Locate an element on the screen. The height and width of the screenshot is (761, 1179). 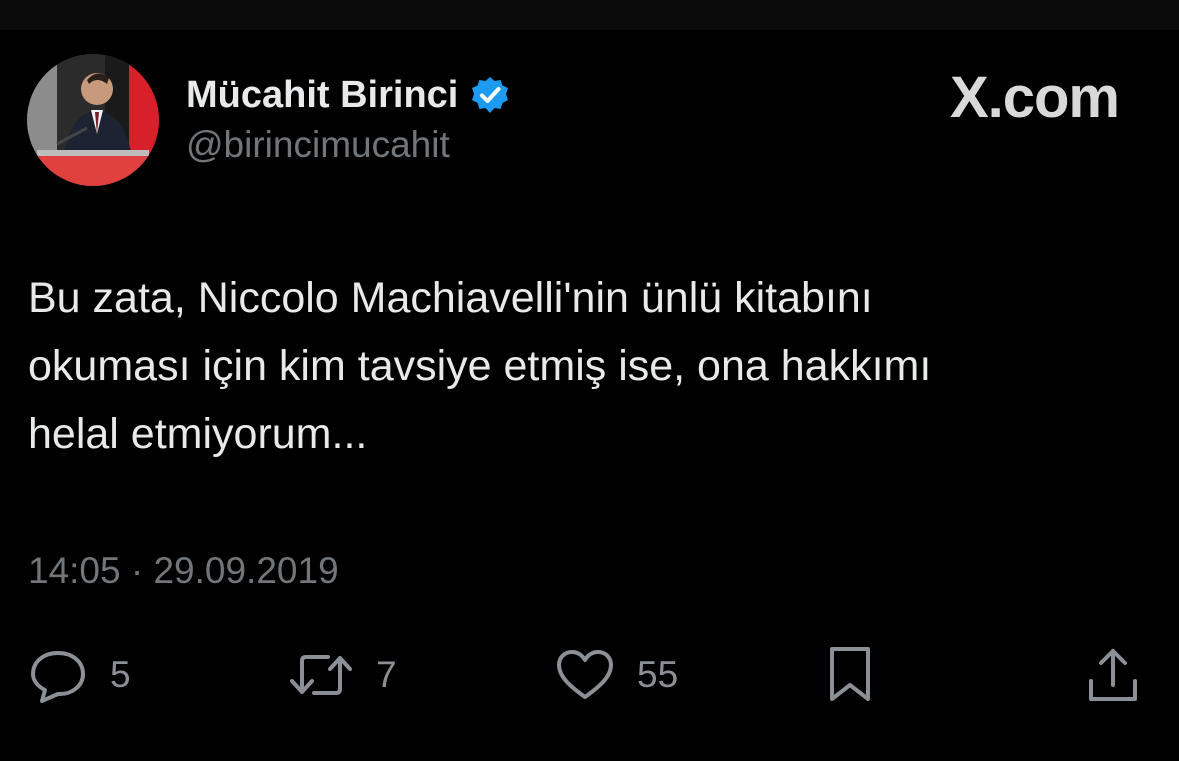
reply-icon is located at coordinates (58, 677).